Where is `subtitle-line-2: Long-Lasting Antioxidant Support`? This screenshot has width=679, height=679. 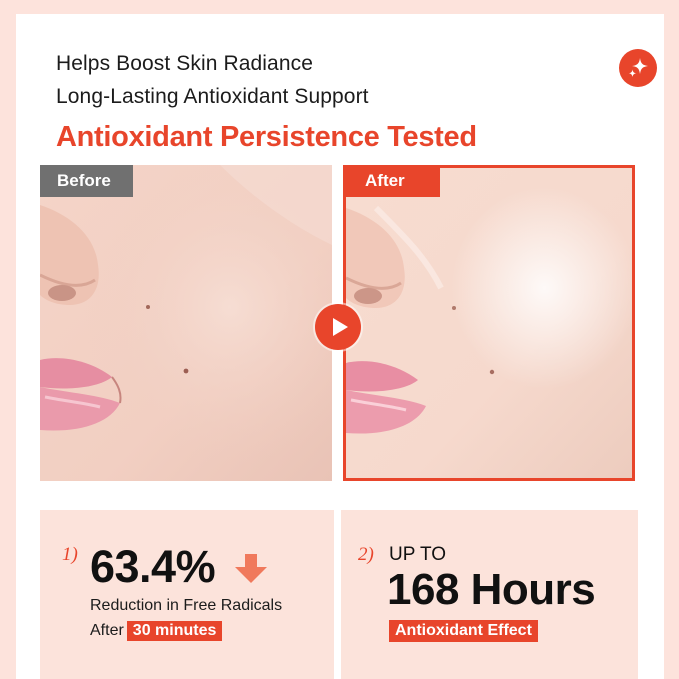 subtitle-line-2: Long-Lasting Antioxidant Support is located at coordinates (212, 96).